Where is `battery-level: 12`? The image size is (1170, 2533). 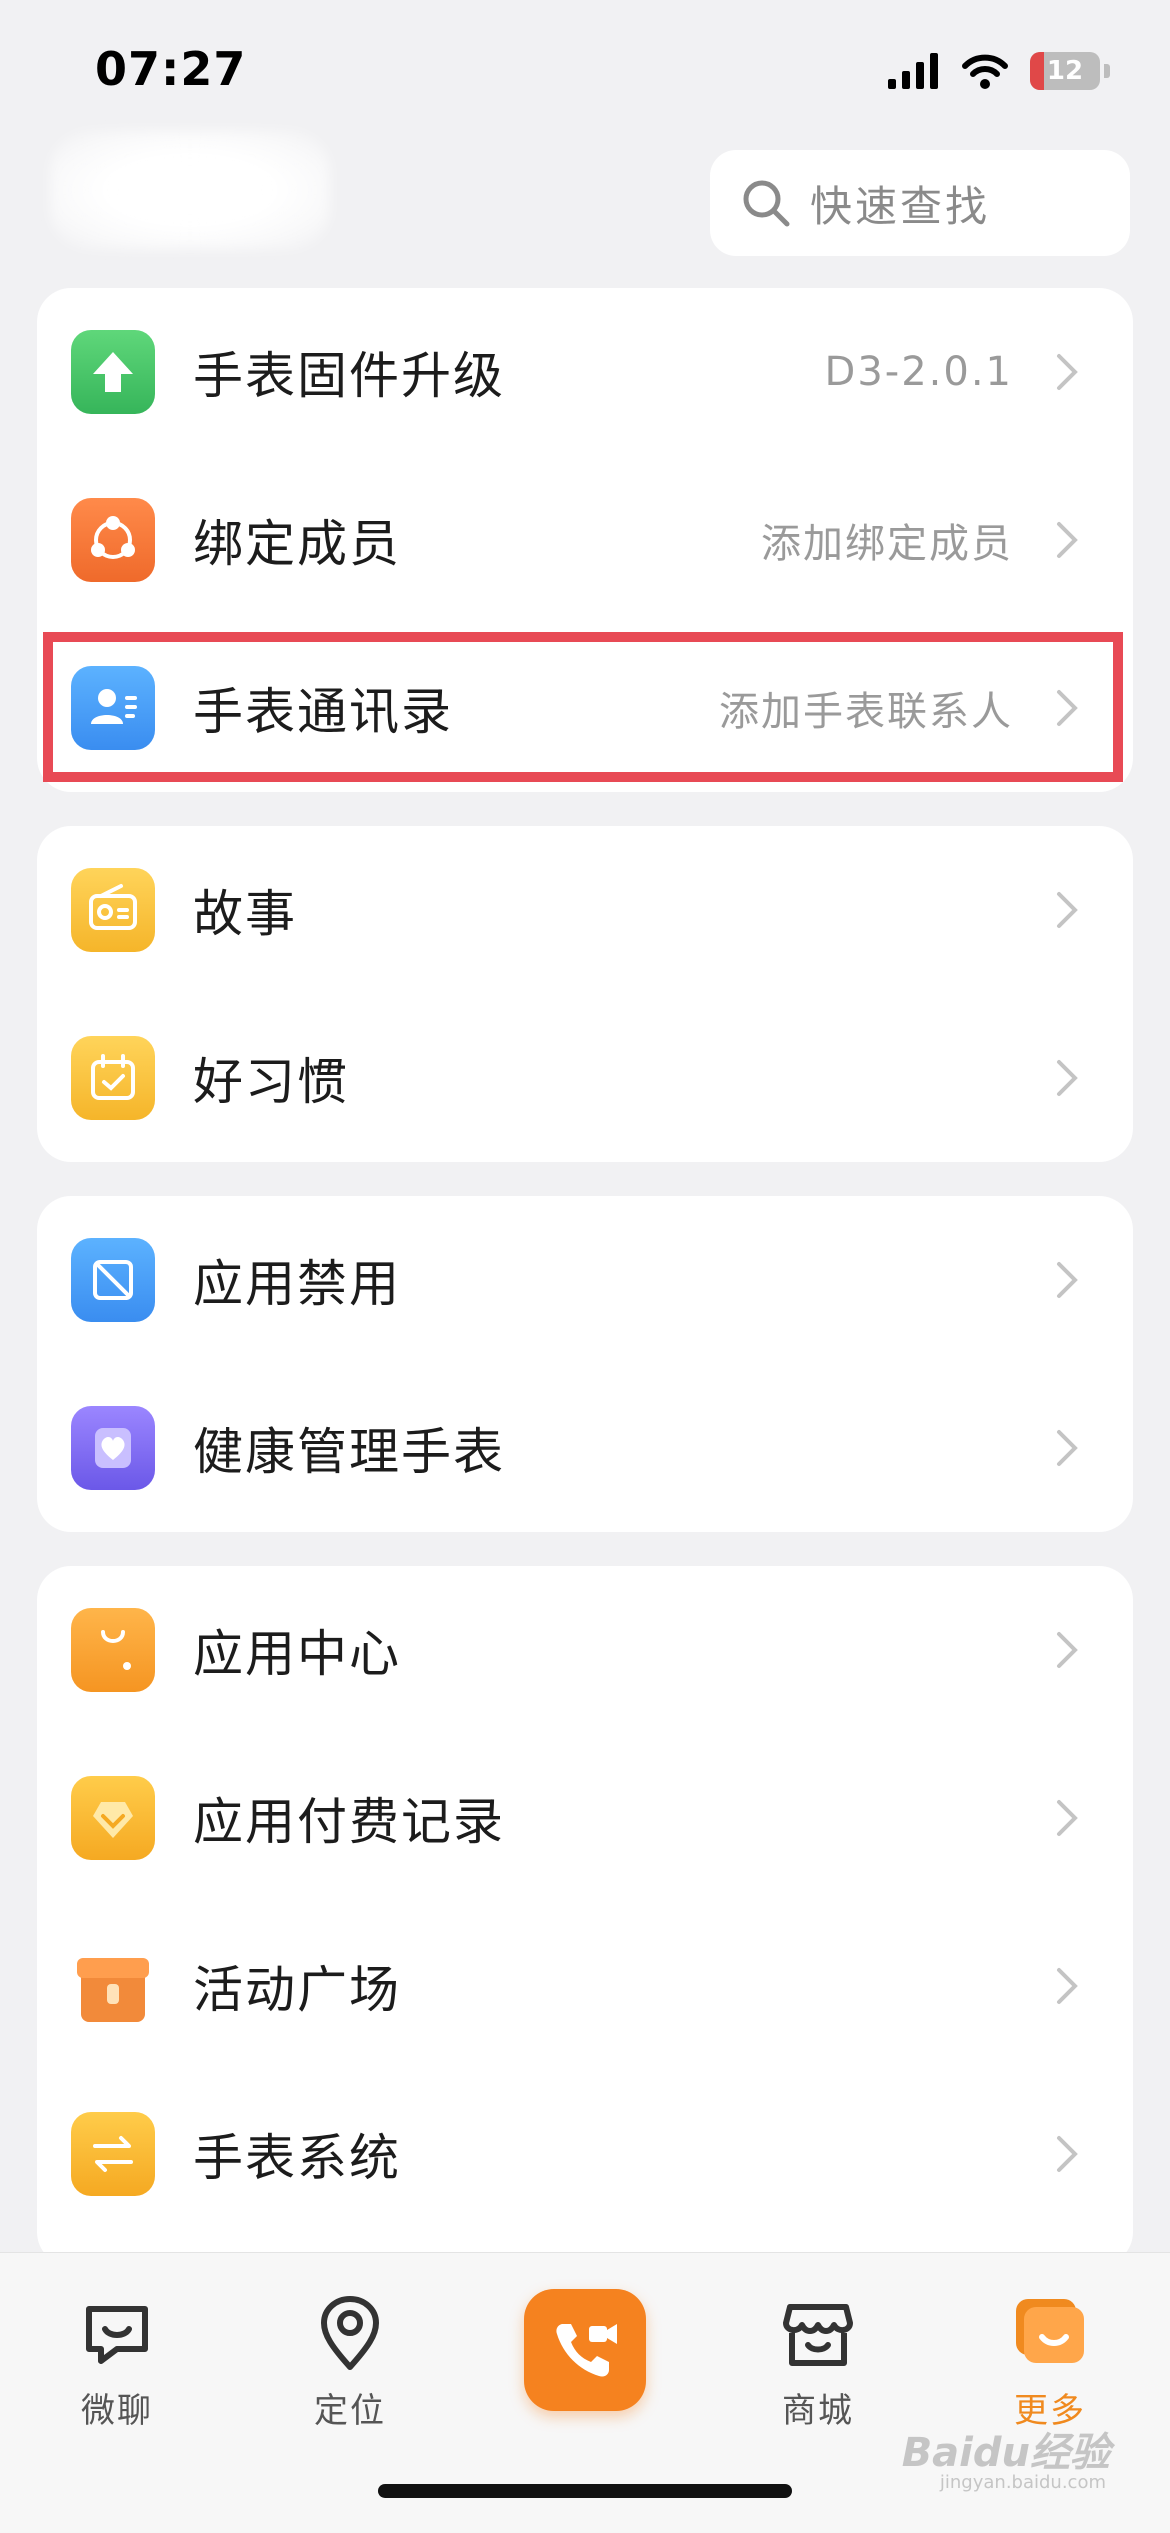 battery-level: 12 is located at coordinates (1065, 71).